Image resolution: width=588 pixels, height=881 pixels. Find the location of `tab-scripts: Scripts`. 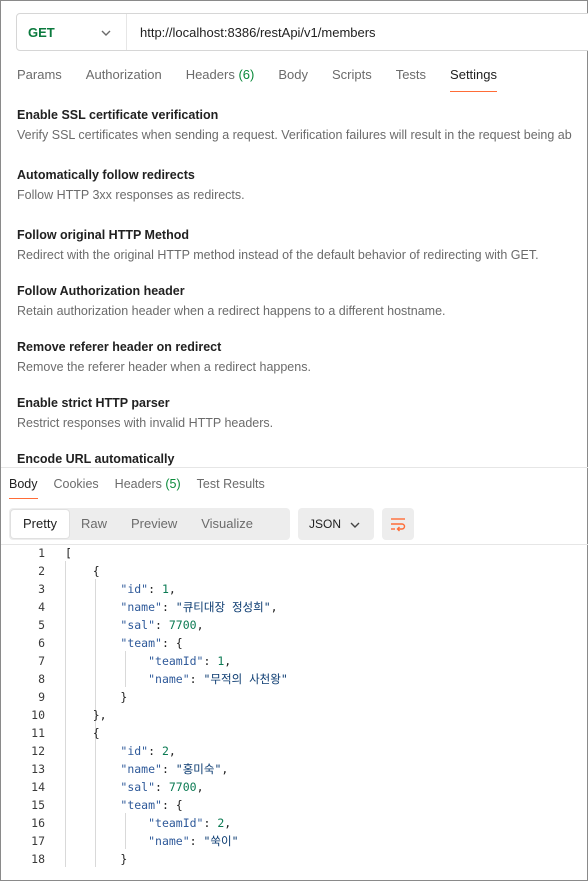

tab-scripts: Scripts is located at coordinates (352, 79).